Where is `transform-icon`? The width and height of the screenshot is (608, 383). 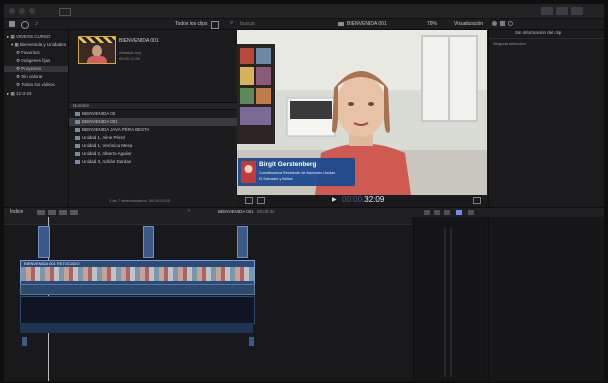
transform-icon is located at coordinates (249, 200).